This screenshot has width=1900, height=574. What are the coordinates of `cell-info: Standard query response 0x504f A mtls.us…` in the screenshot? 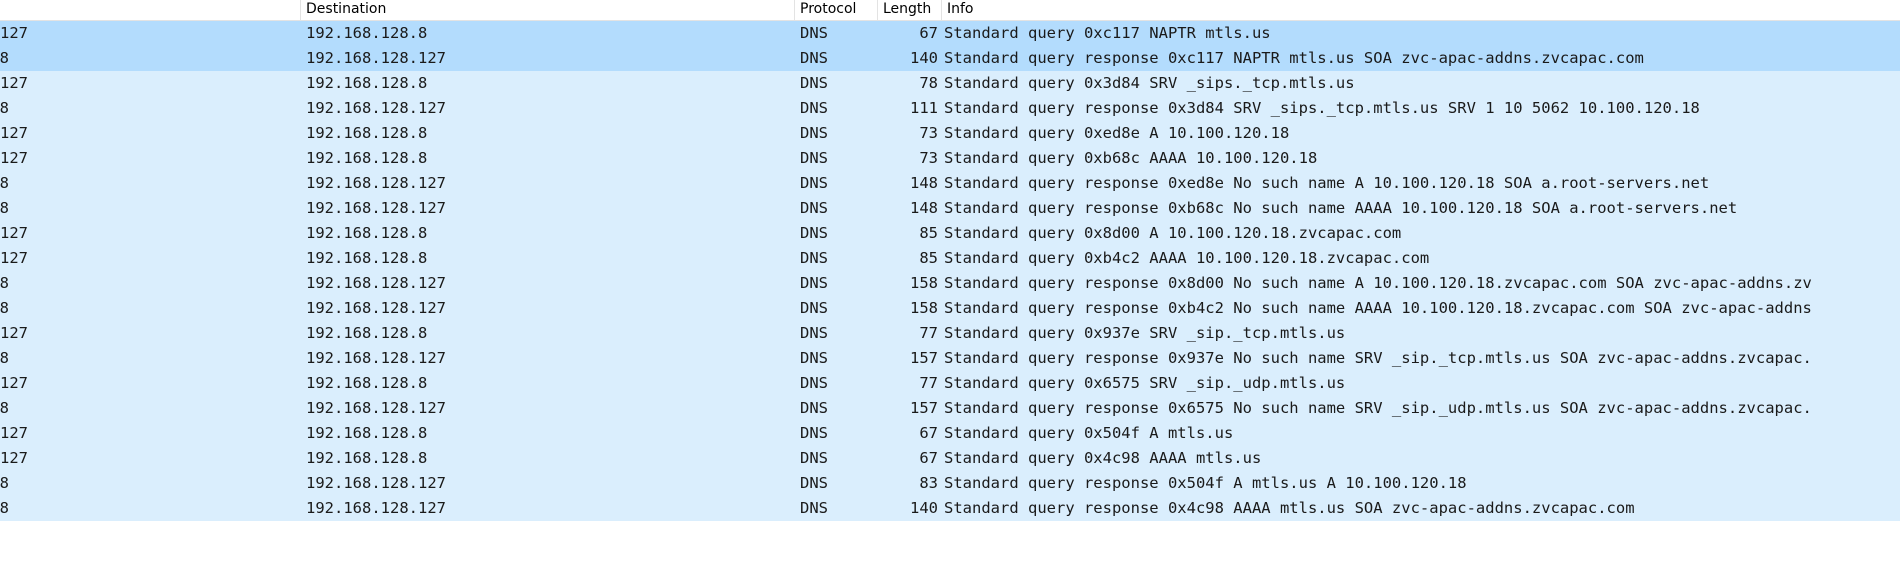 It's located at (1205, 483).